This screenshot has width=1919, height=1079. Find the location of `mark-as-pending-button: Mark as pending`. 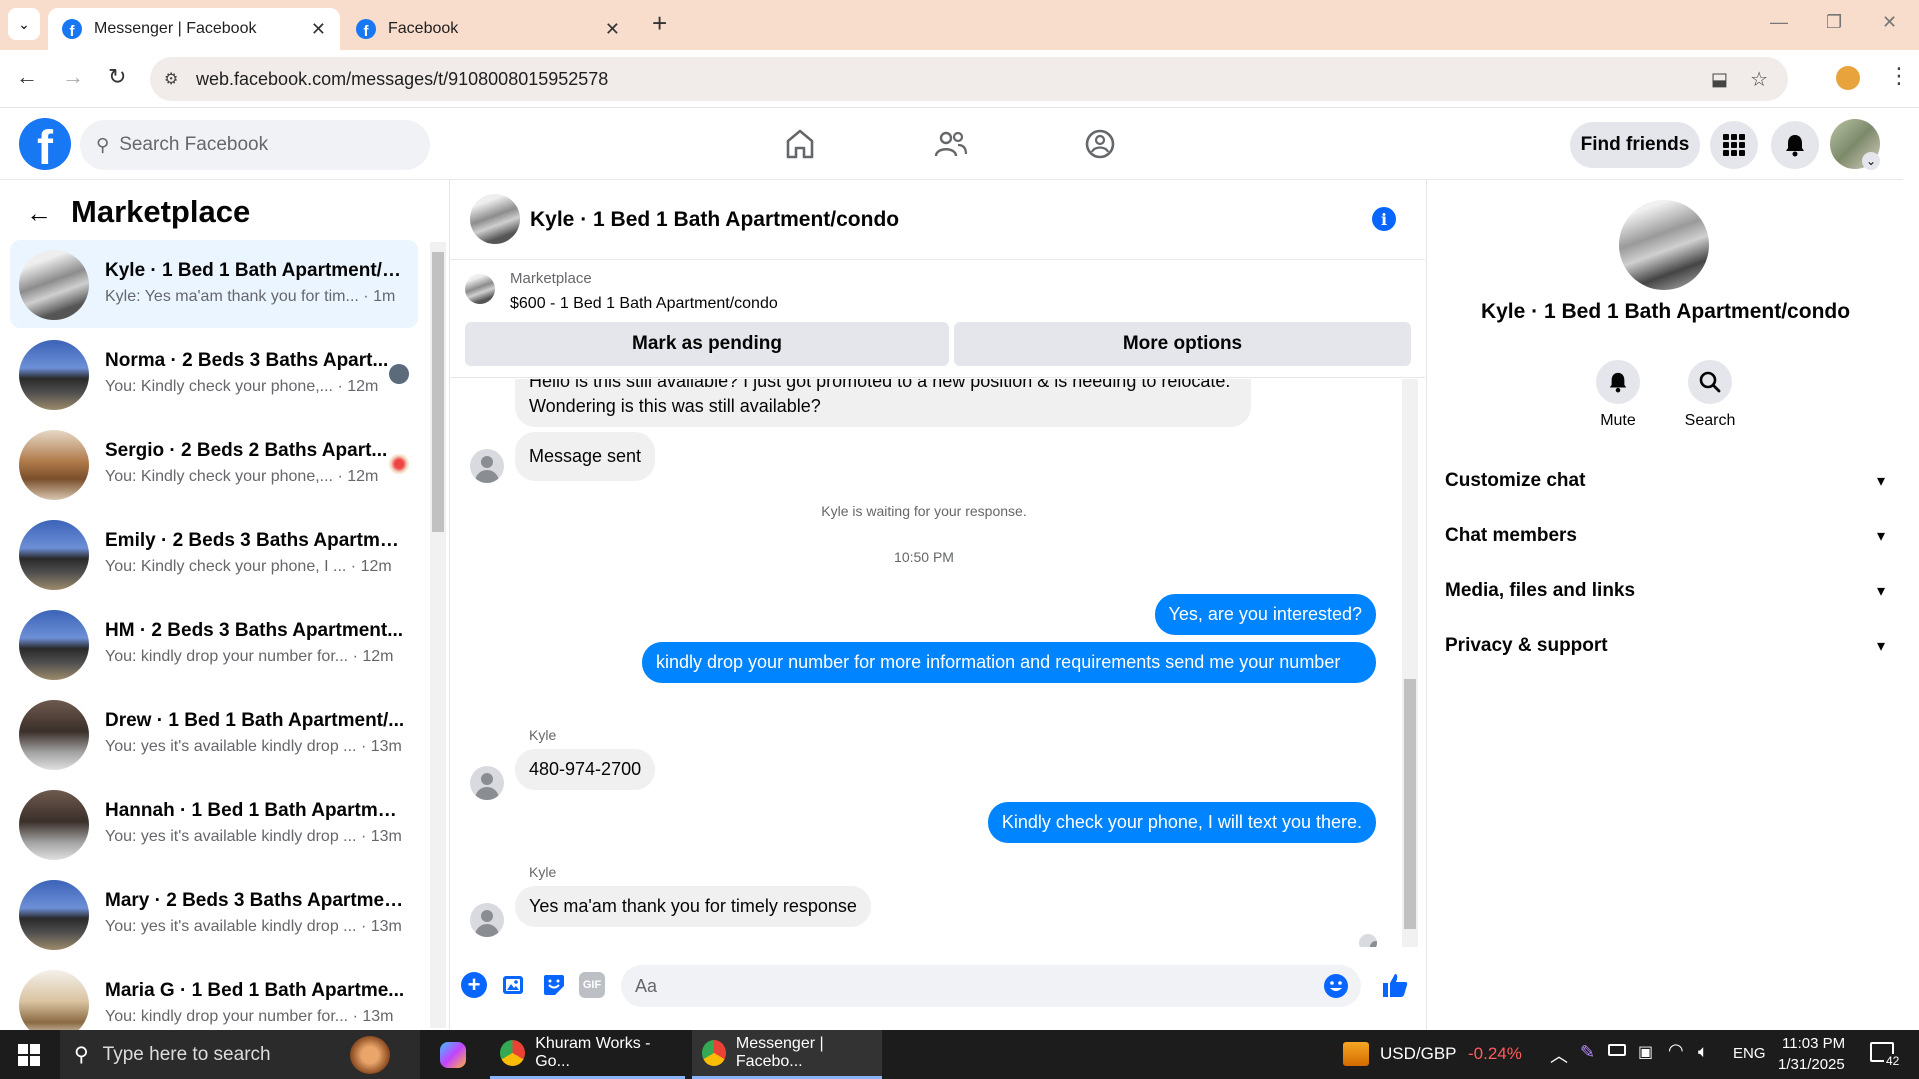

mark-as-pending-button: Mark as pending is located at coordinates (707, 344).